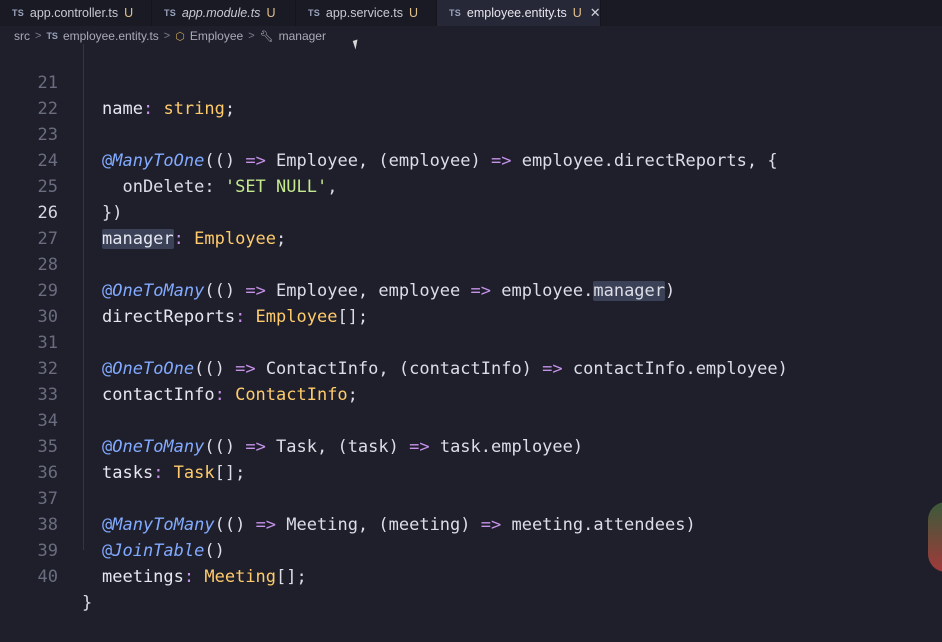  Describe the element at coordinates (221, 13) in the screenshot. I see `tab-label: app.module.ts` at that location.